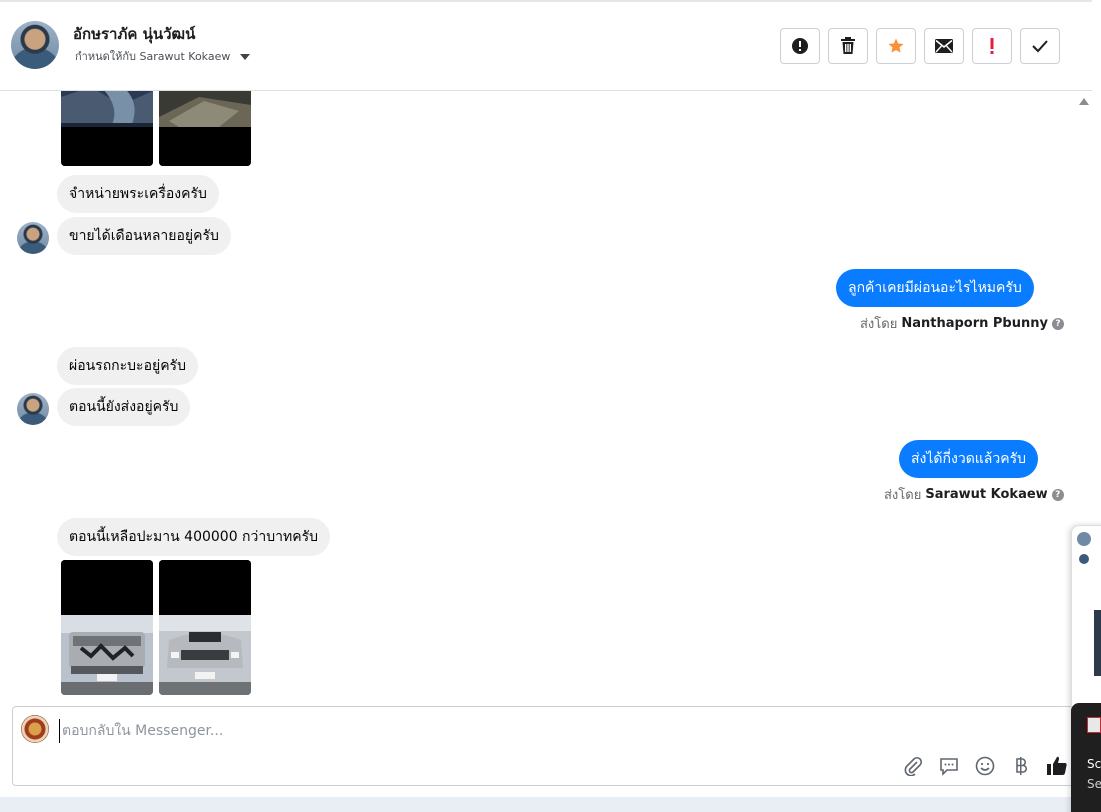 The width and height of the screenshot is (1101, 812). Describe the element at coordinates (935, 288) in the screenshot. I see `outgoing-message: ลูกค้าเคยมีผ่อนอะไรไหมครับ` at that location.